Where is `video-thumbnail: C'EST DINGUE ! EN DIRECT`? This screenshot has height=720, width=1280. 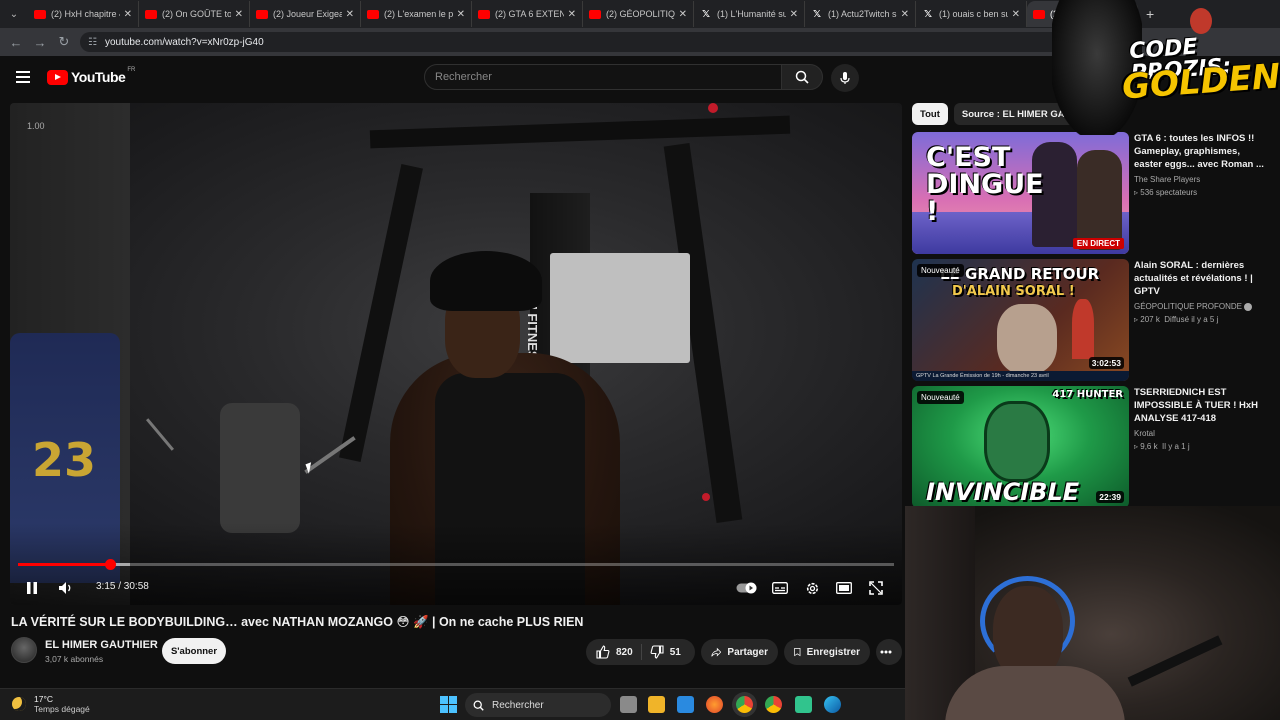 video-thumbnail: C'EST DINGUE ! EN DIRECT is located at coordinates (1020, 193).